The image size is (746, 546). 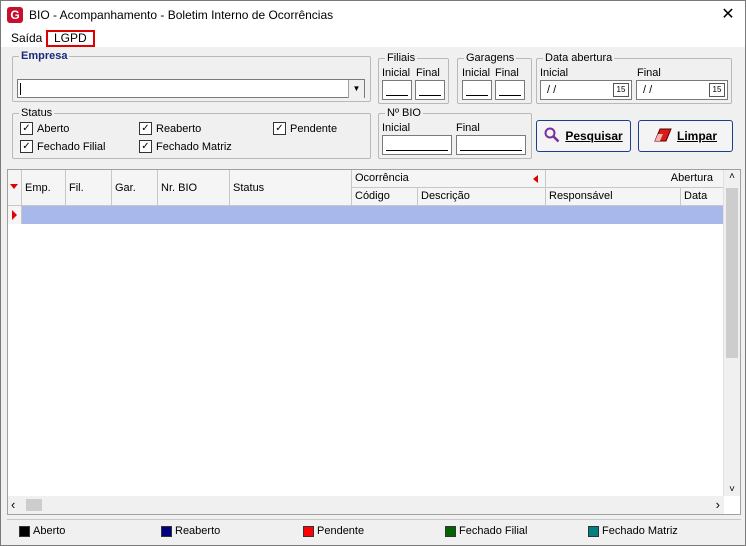 I want to click on nr-bio-final-label: Final, so click(x=468, y=128).